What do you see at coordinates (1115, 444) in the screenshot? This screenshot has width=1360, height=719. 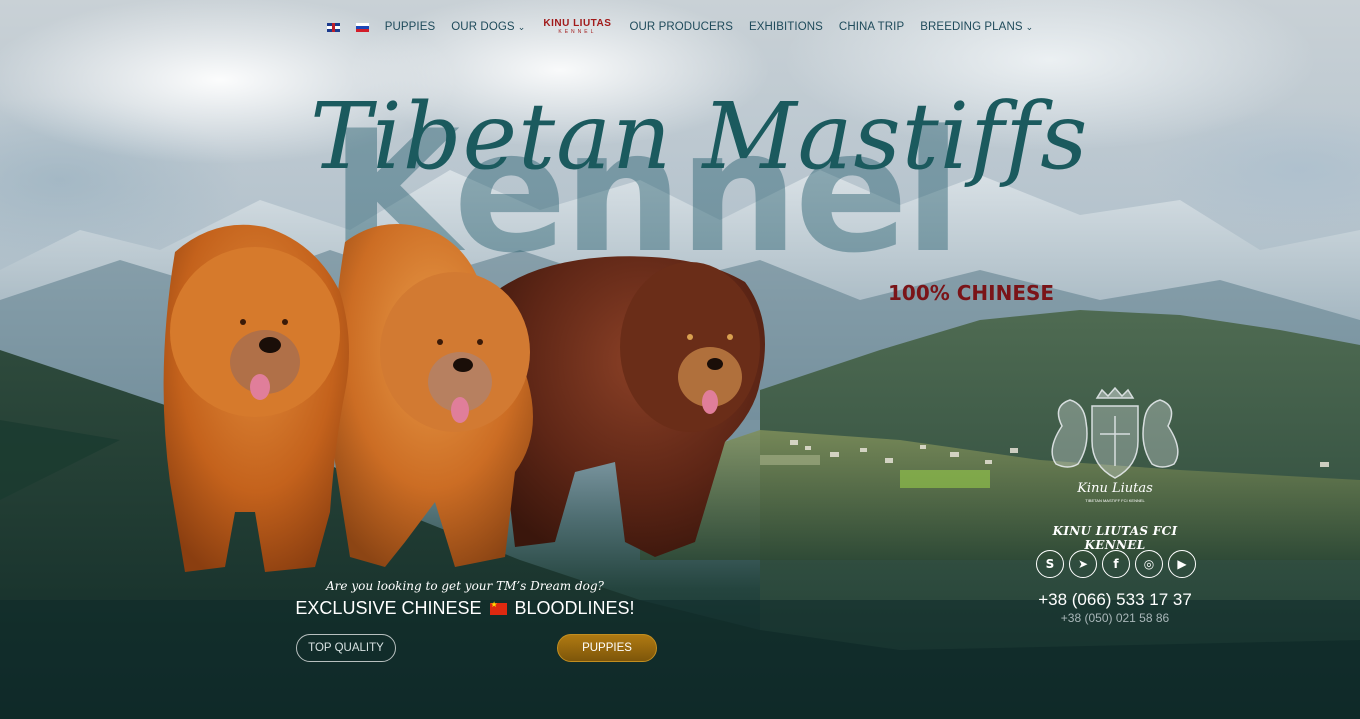 I see `kennel-crest-logo: Kinu Liutas TIBETAN MASTIFF FCI KENNEL` at bounding box center [1115, 444].